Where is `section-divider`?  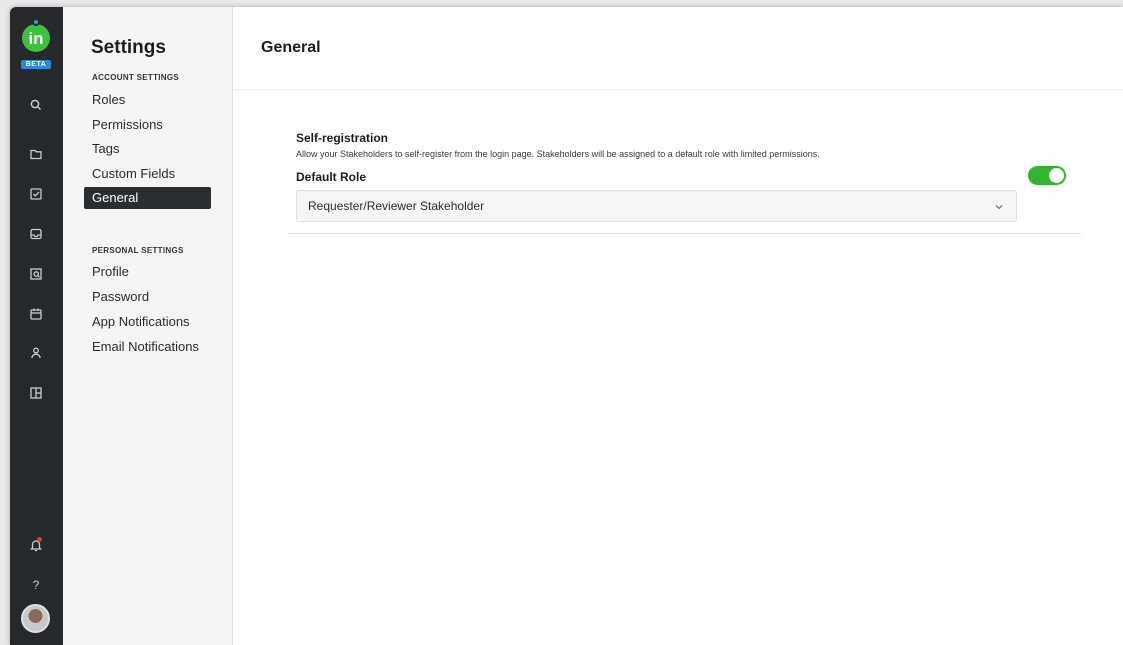
section-divider is located at coordinates (684, 233).